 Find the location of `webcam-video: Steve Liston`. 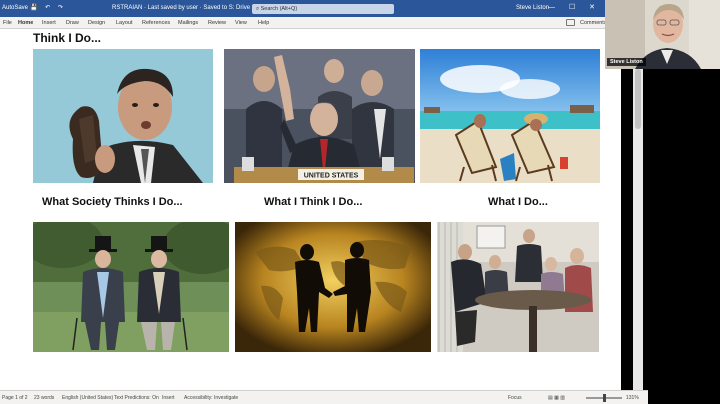

webcam-video: Steve Liston is located at coordinates (662, 34).